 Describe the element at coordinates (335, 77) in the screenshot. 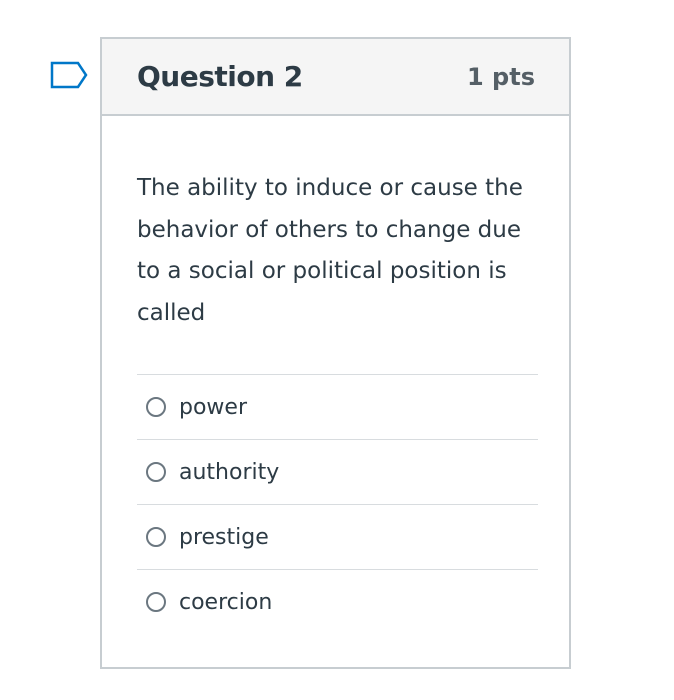

I see `question-header: Question 2 1 pts` at that location.